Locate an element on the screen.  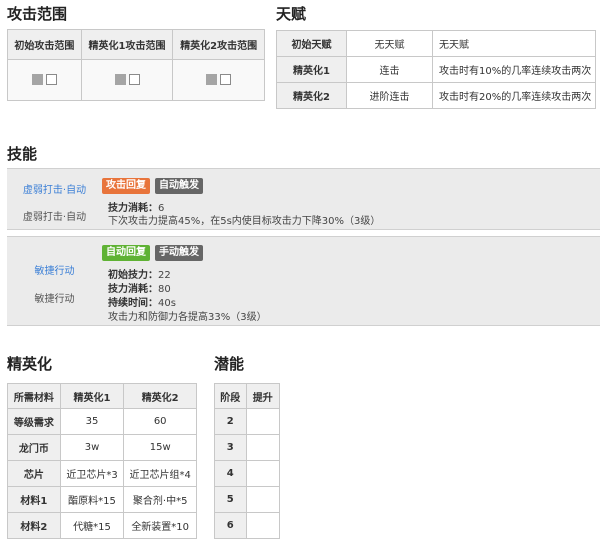
elite-row-e1: 35 is located at coordinates (92, 421).